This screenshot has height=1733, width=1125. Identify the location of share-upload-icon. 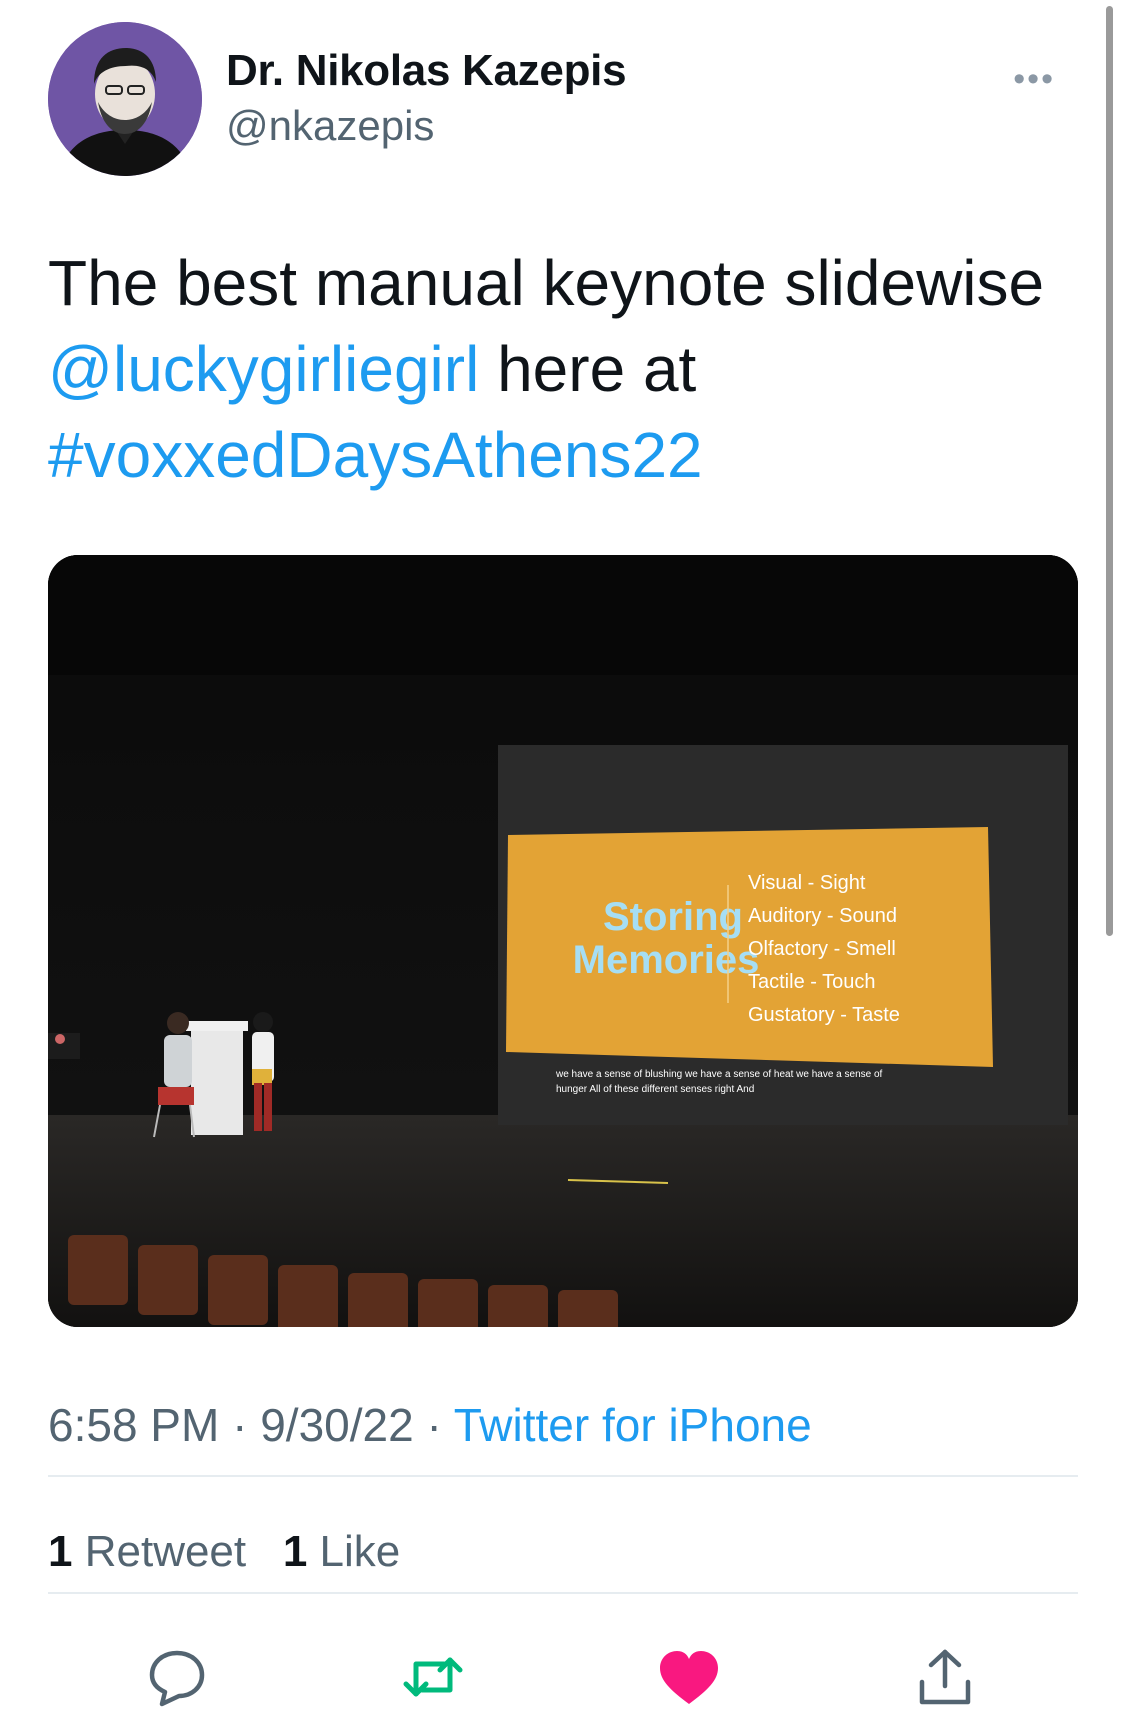
(945, 1677).